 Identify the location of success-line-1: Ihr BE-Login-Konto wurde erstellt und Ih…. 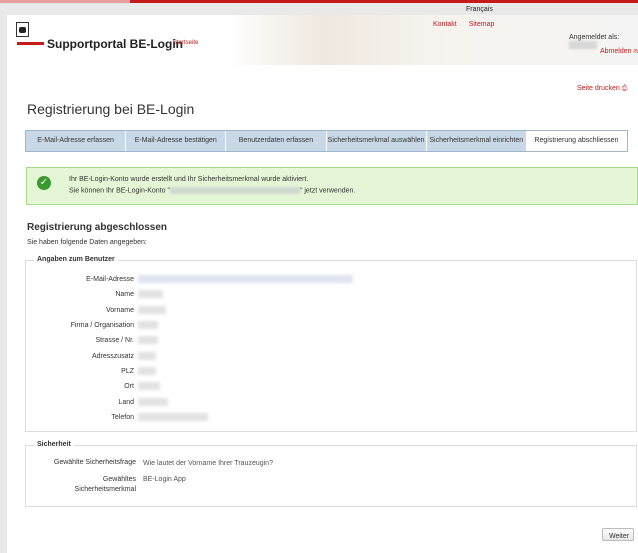
(189, 179).